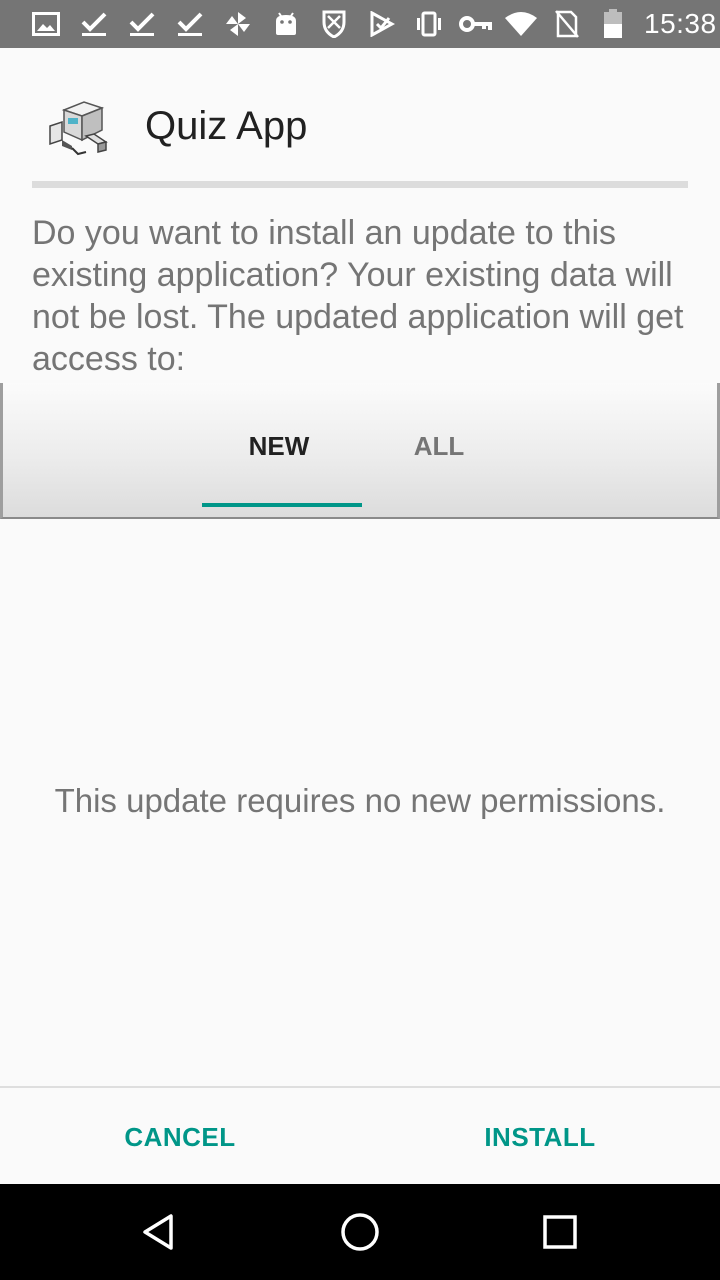 This screenshot has height=1280, width=720. What do you see at coordinates (439, 446) in the screenshot?
I see `tab-all: ALL` at bounding box center [439, 446].